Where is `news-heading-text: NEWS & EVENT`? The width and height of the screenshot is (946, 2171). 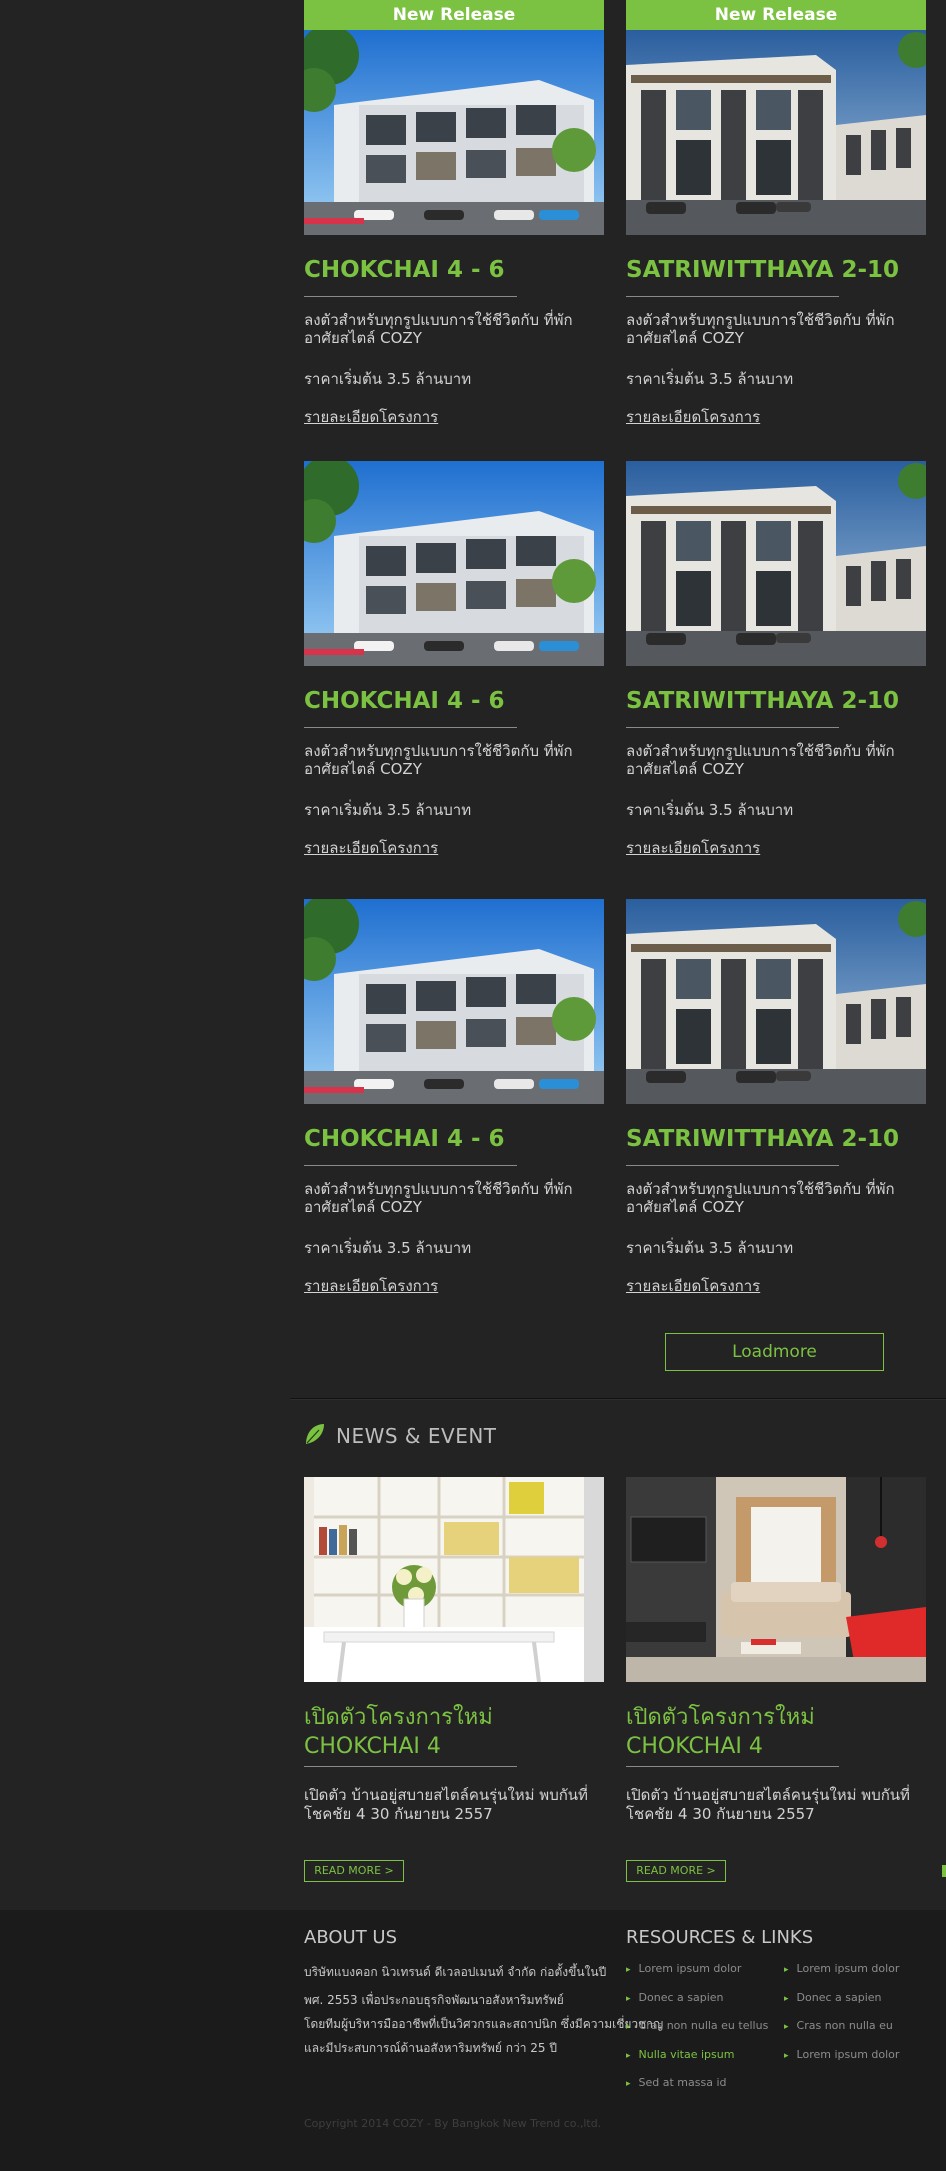
news-heading-text: NEWS & EVENT is located at coordinates (416, 1436).